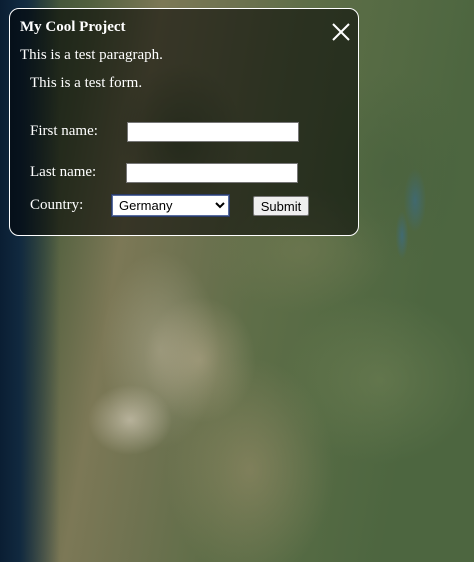 The width and height of the screenshot is (474, 562). I want to click on form-intro: This is a test form., so click(86, 83).